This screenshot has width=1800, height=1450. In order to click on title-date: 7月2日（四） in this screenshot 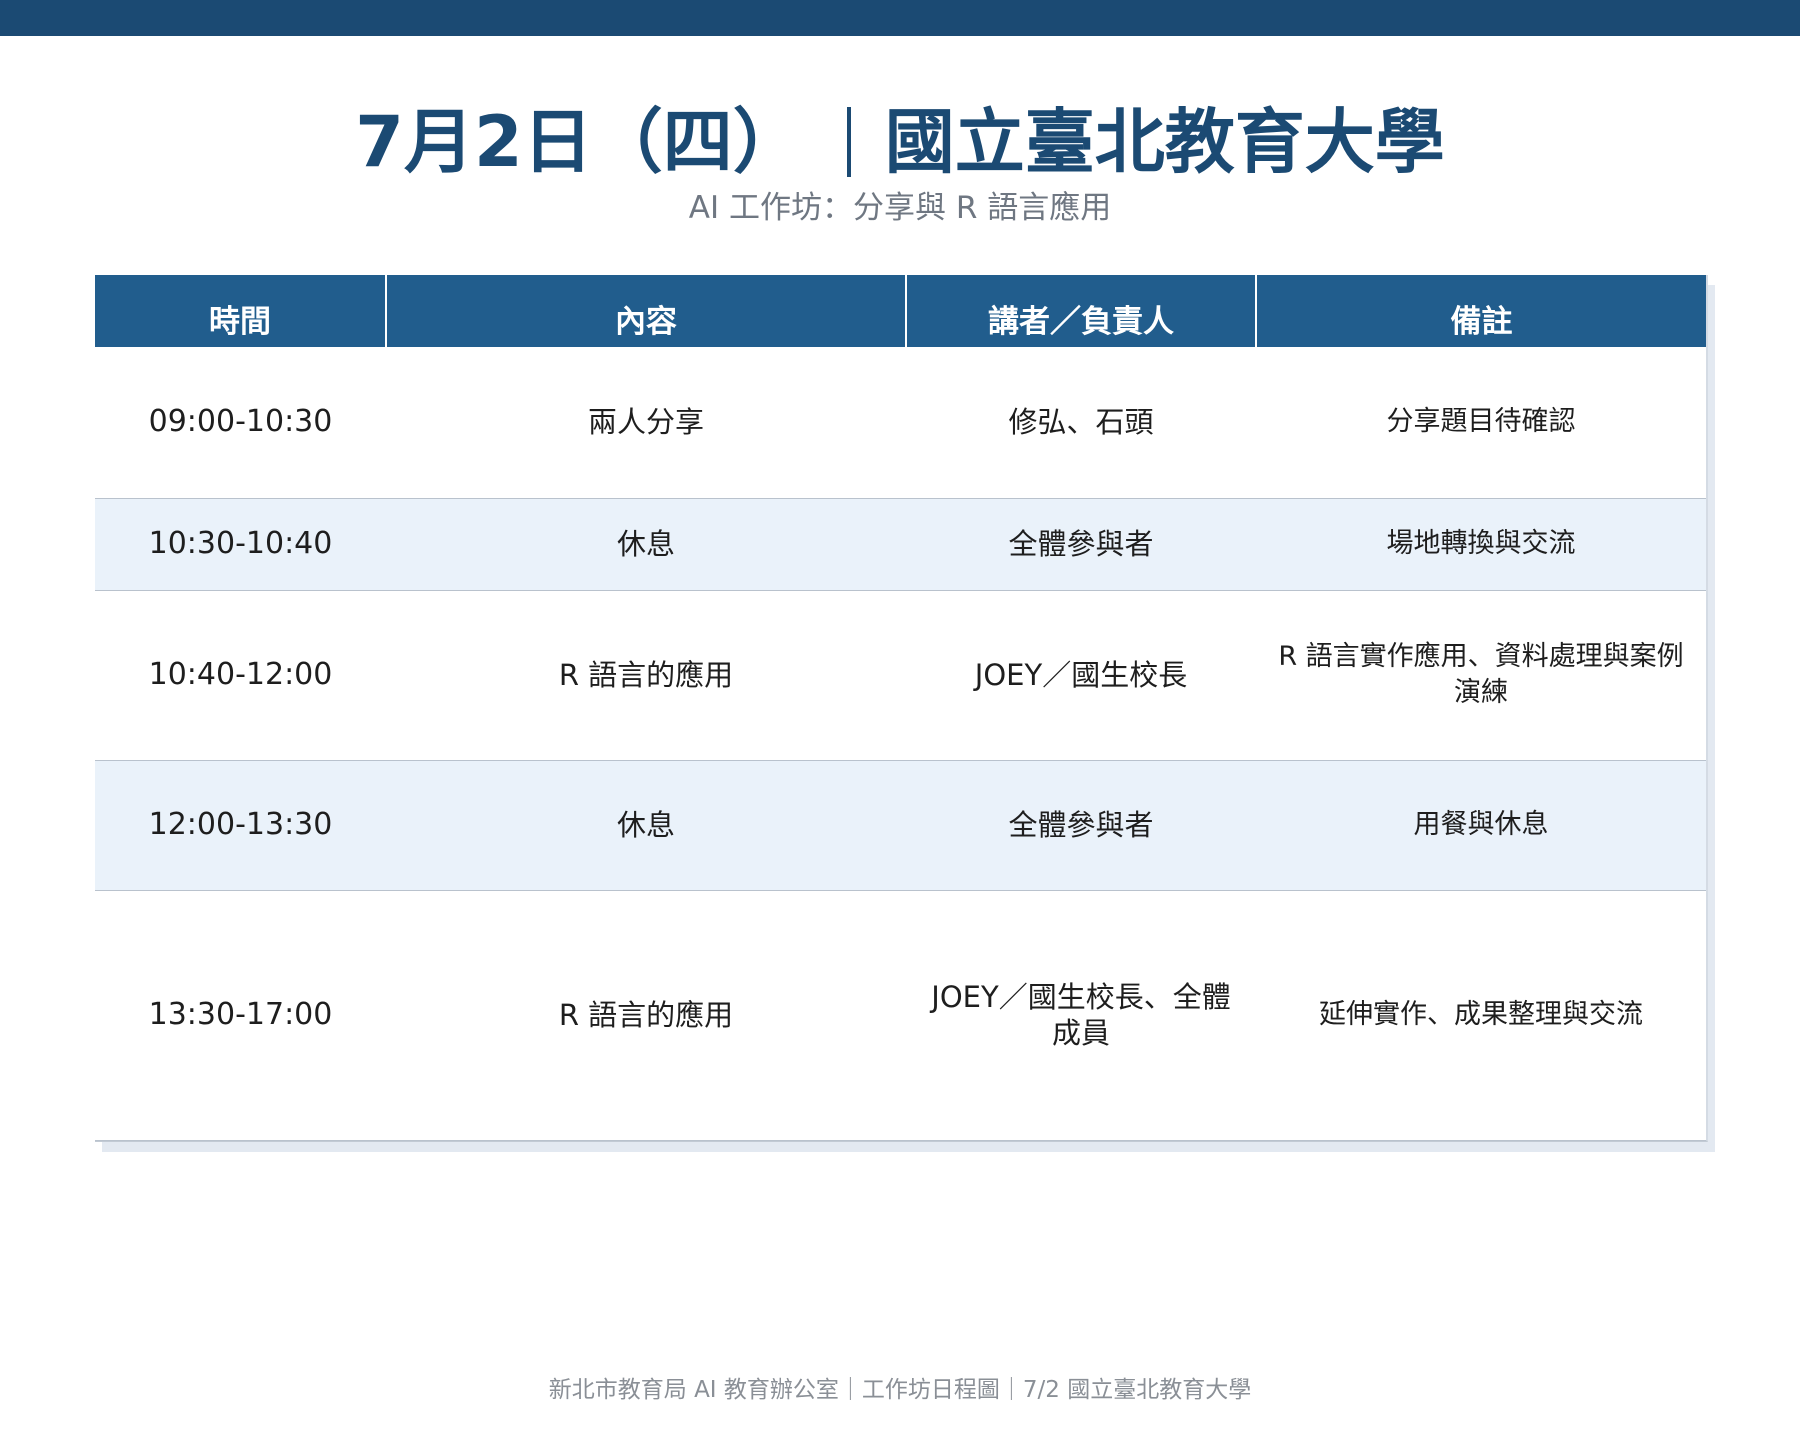, I will do `click(579, 142)`.